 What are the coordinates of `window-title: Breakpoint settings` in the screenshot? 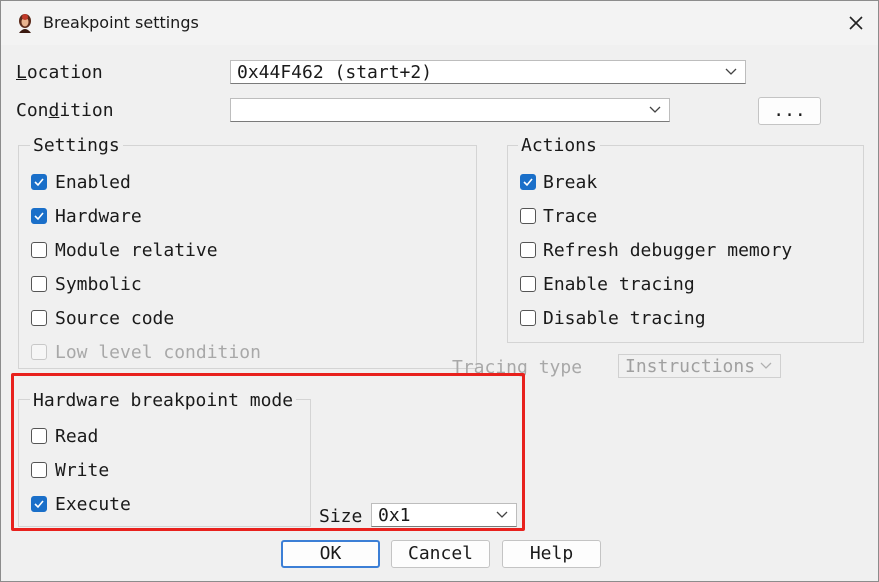 It's located at (121, 22).